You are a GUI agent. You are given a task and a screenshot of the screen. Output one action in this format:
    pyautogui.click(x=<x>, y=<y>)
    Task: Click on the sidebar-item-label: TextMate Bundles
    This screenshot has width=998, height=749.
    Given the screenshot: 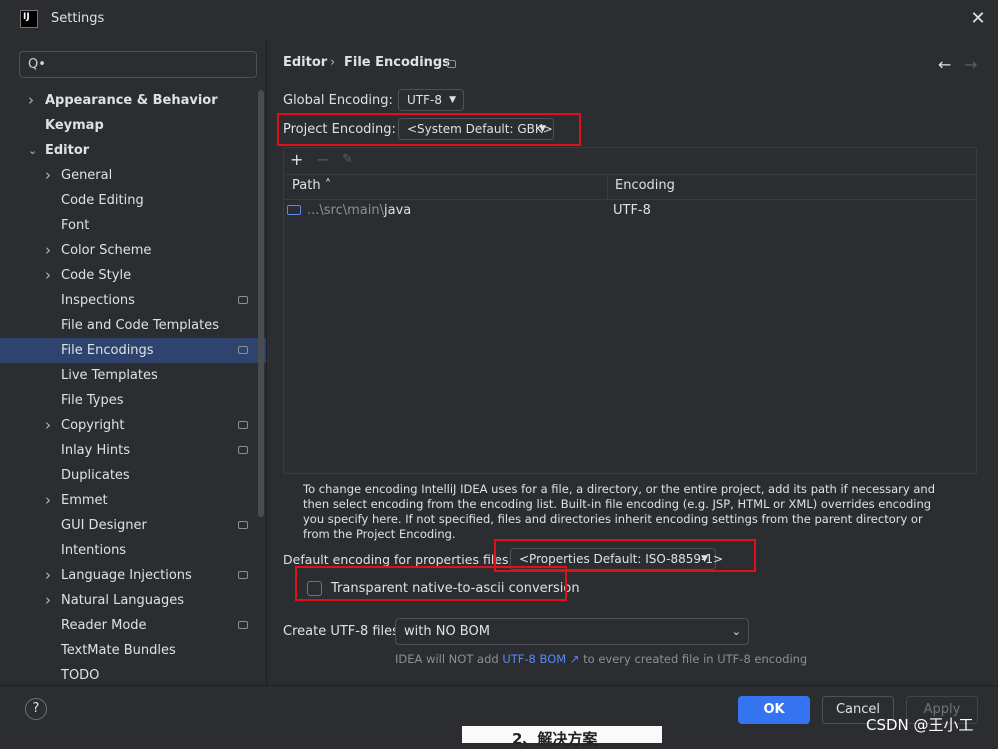 What is the action you would take?
    pyautogui.click(x=118, y=650)
    